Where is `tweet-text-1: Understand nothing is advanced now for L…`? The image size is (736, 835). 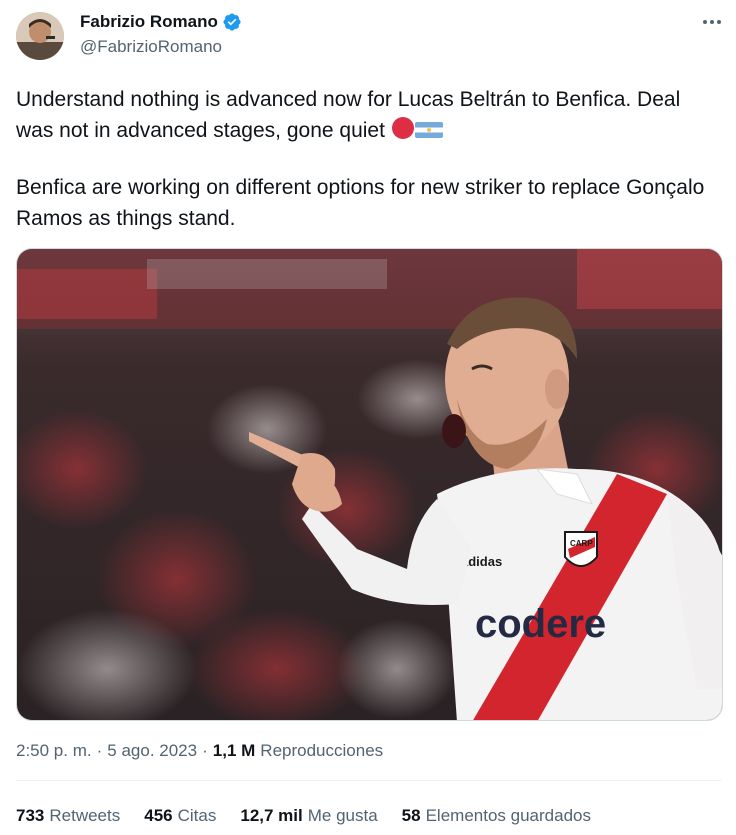 tweet-text-1: Understand nothing is advanced now for L… is located at coordinates (348, 115).